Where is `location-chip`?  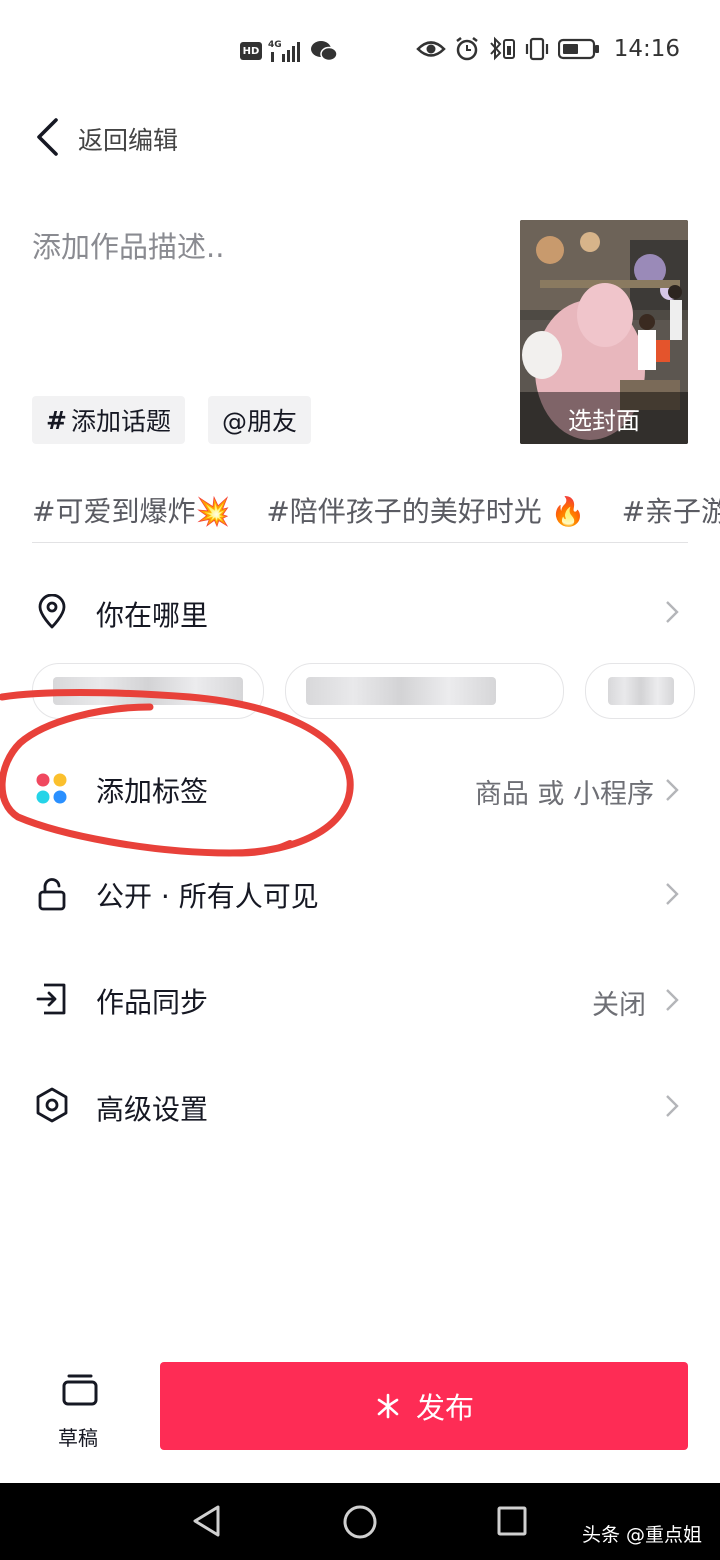
location-chip is located at coordinates (640, 691).